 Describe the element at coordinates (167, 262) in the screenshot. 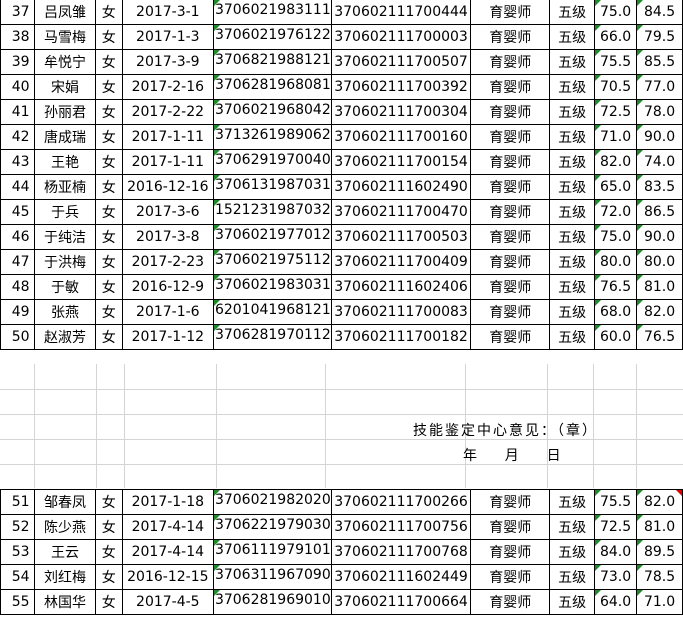

I see `date-cell: 2017-2-23` at that location.